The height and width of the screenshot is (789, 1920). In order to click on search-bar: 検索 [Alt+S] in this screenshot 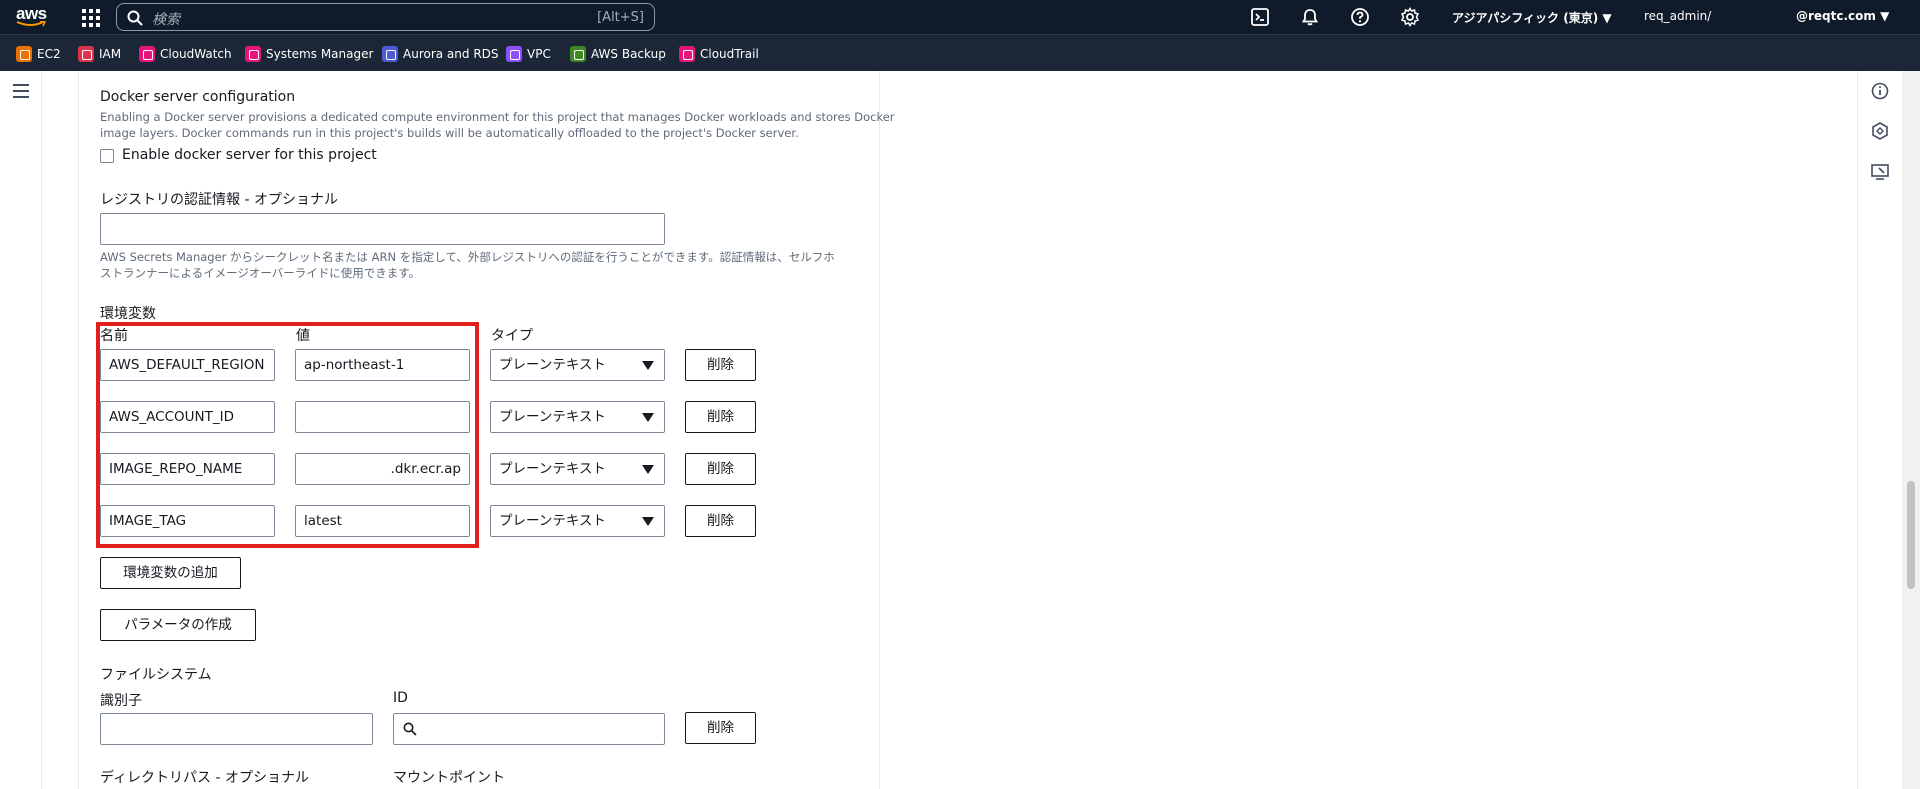, I will do `click(385, 17)`.